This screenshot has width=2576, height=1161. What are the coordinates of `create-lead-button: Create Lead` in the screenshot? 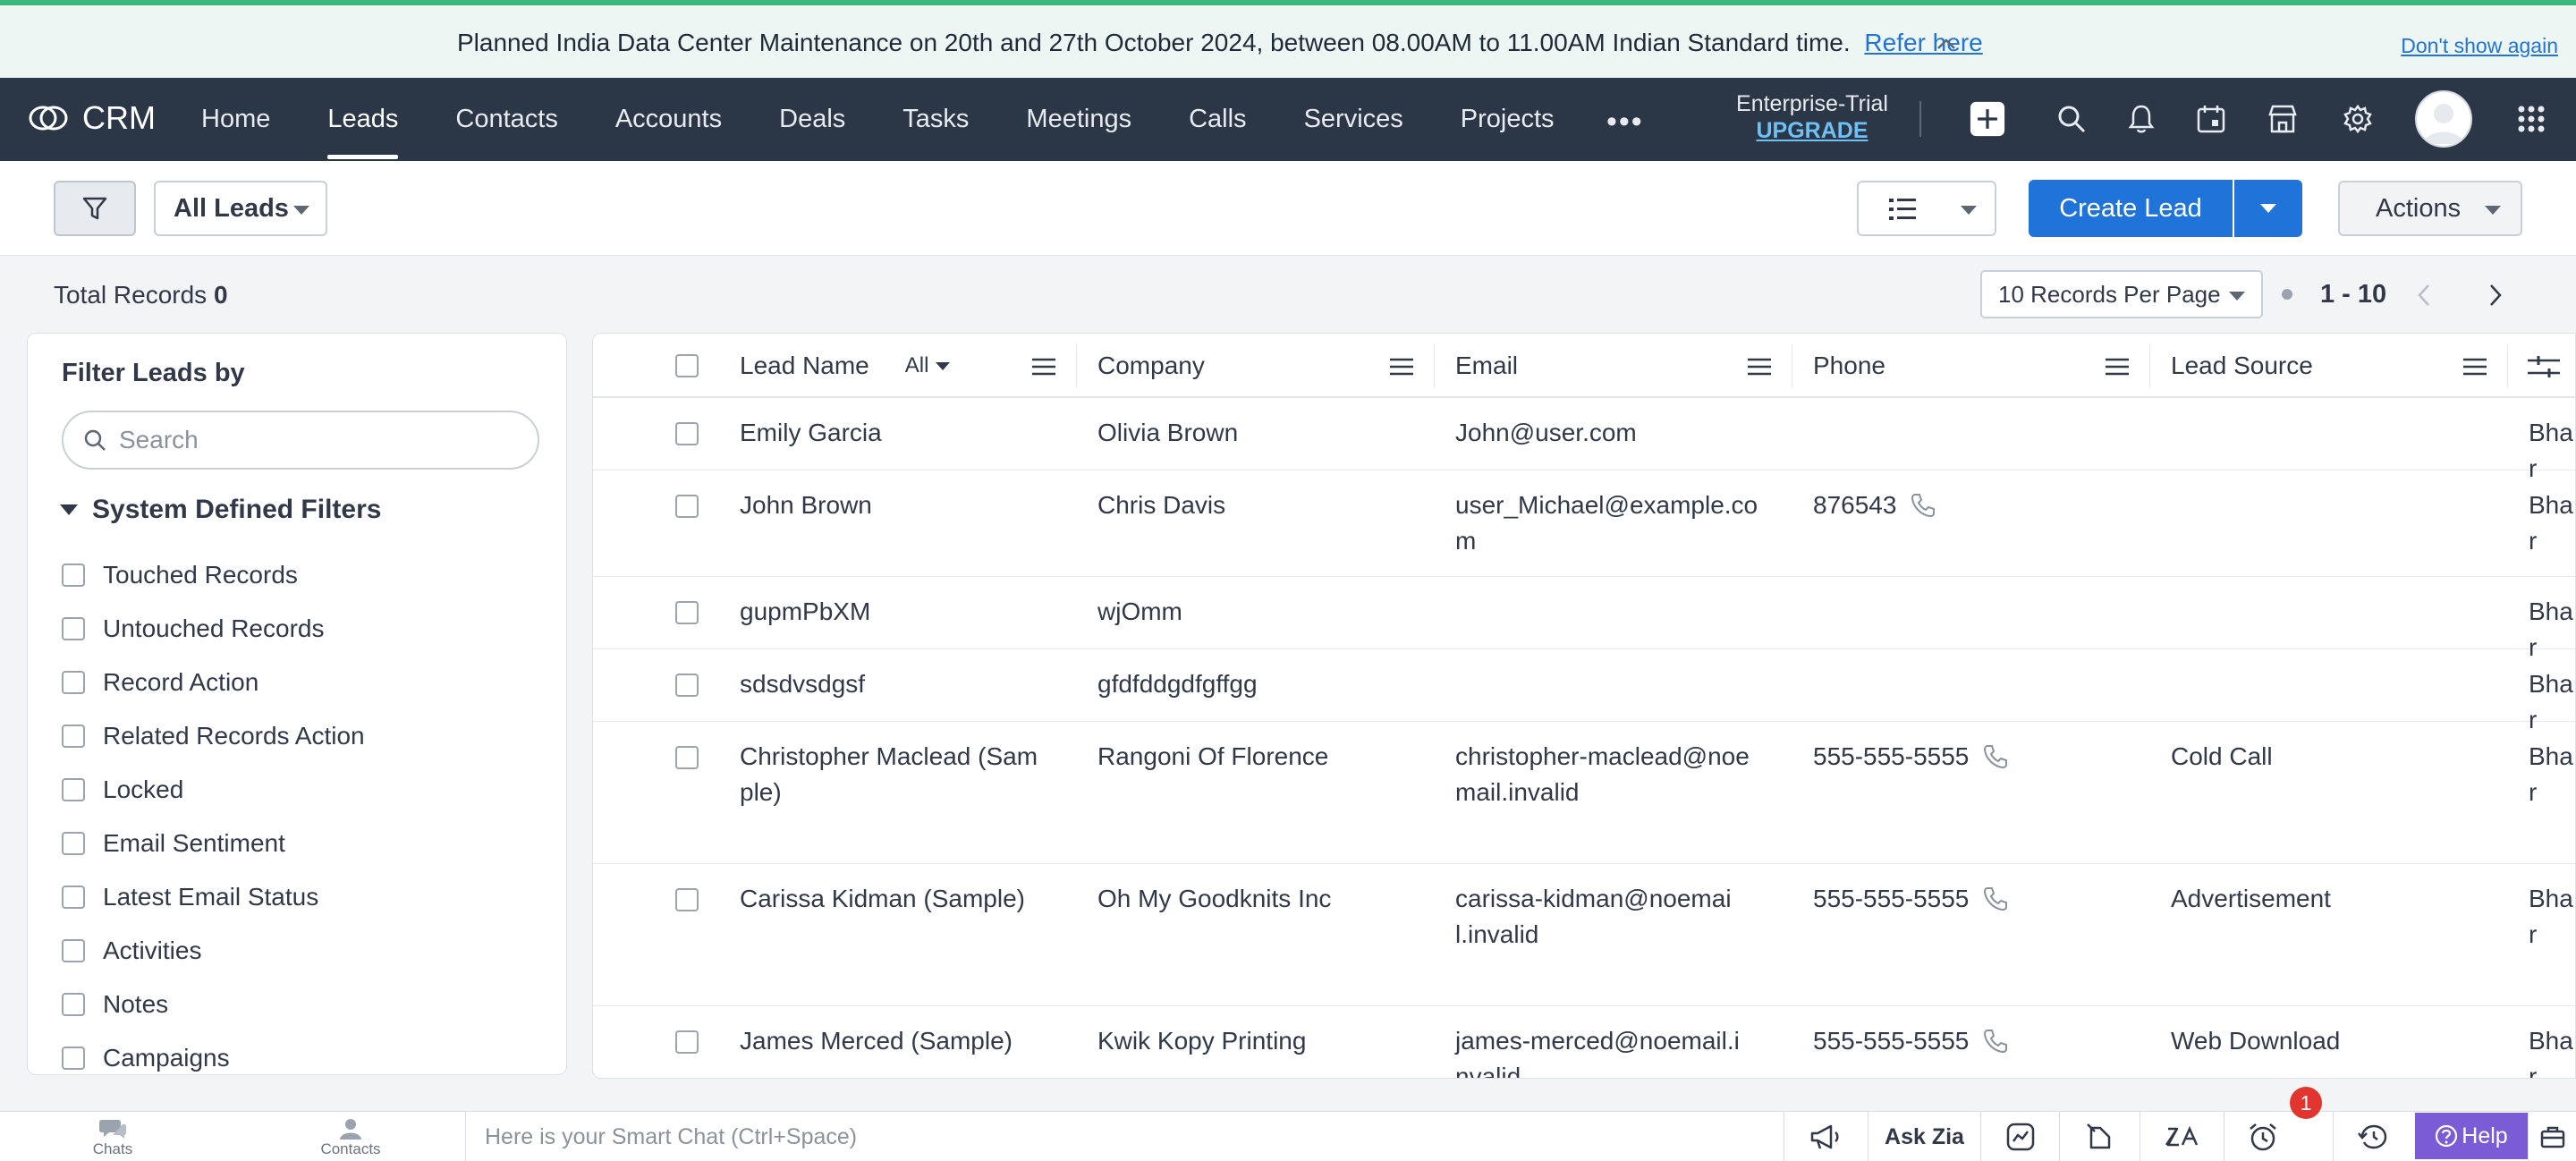 It's located at (2131, 209).